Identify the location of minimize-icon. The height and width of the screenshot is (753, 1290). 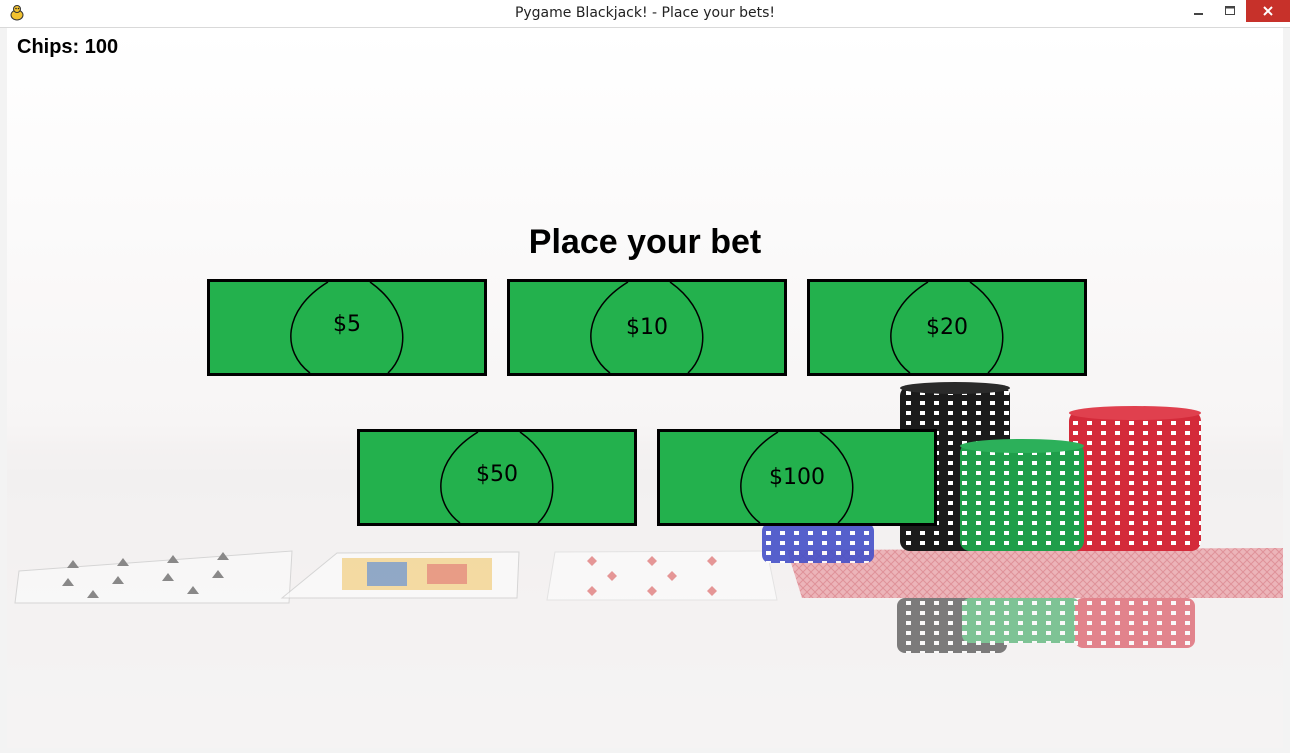
(1198, 14).